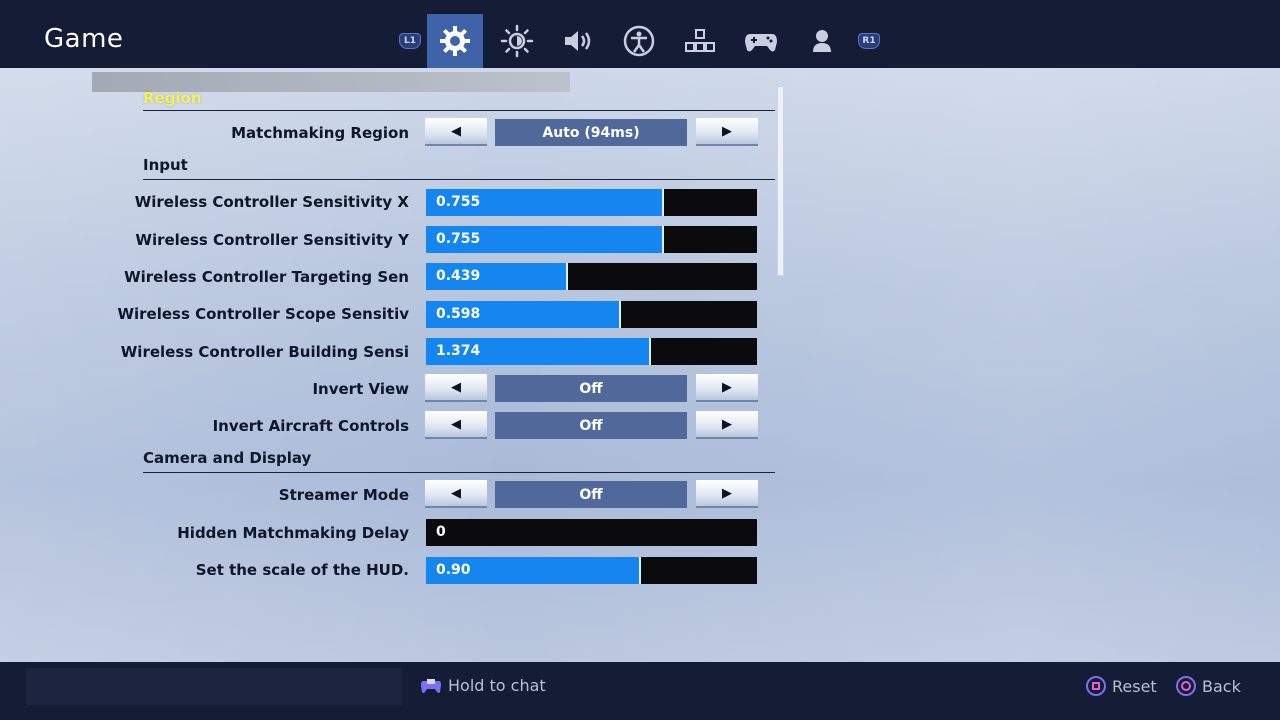 Image resolution: width=1280 pixels, height=720 pixels. What do you see at coordinates (591, 388) in the screenshot?
I see `invert-view-value: Off` at bounding box center [591, 388].